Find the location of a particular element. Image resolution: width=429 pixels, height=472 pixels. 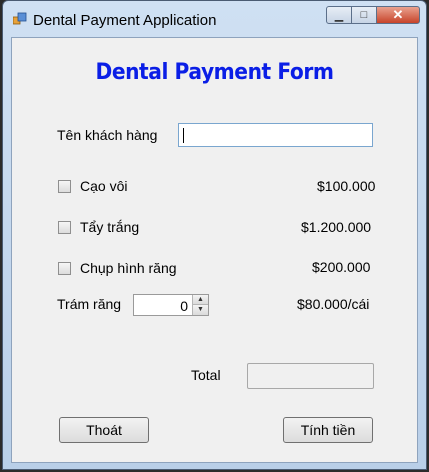

filling-price: $80.000/cái is located at coordinates (333, 304).